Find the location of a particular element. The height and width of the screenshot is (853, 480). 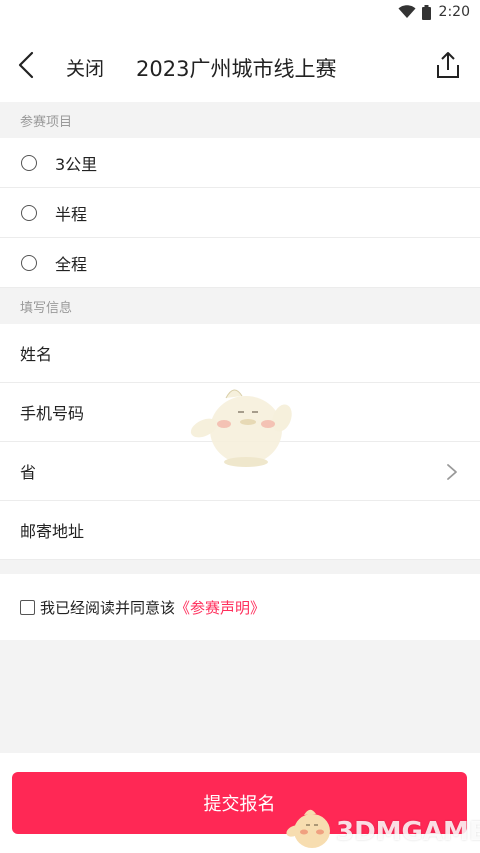

agreement-checkbox is located at coordinates (27, 607).